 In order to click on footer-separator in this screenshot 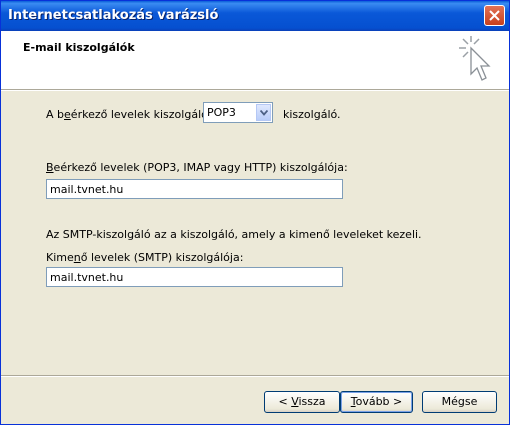, I will do `click(255, 376)`.